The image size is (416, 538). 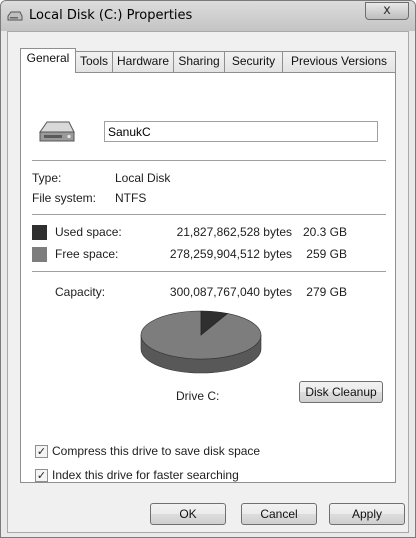 I want to click on apply-button: Apply, so click(x=367, y=514).